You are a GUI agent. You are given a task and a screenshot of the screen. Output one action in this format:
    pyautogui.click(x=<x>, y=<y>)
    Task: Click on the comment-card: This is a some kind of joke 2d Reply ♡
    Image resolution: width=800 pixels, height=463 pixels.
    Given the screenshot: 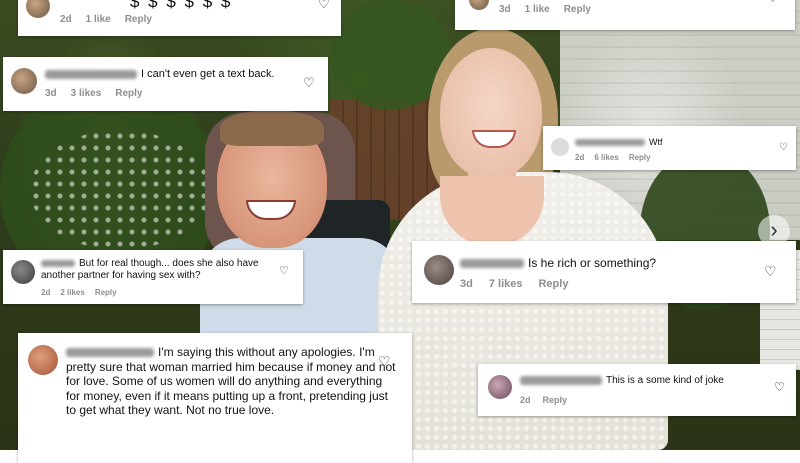 What is the action you would take?
    pyautogui.click(x=637, y=390)
    